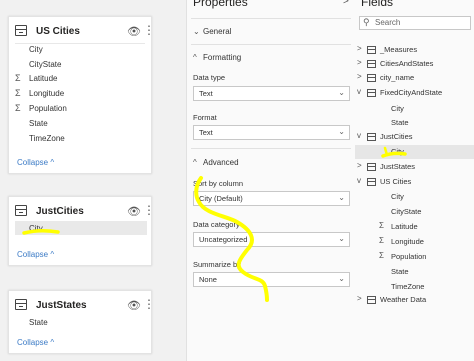  Describe the element at coordinates (209, 77) in the screenshot. I see `data-type-label: Data type` at that location.